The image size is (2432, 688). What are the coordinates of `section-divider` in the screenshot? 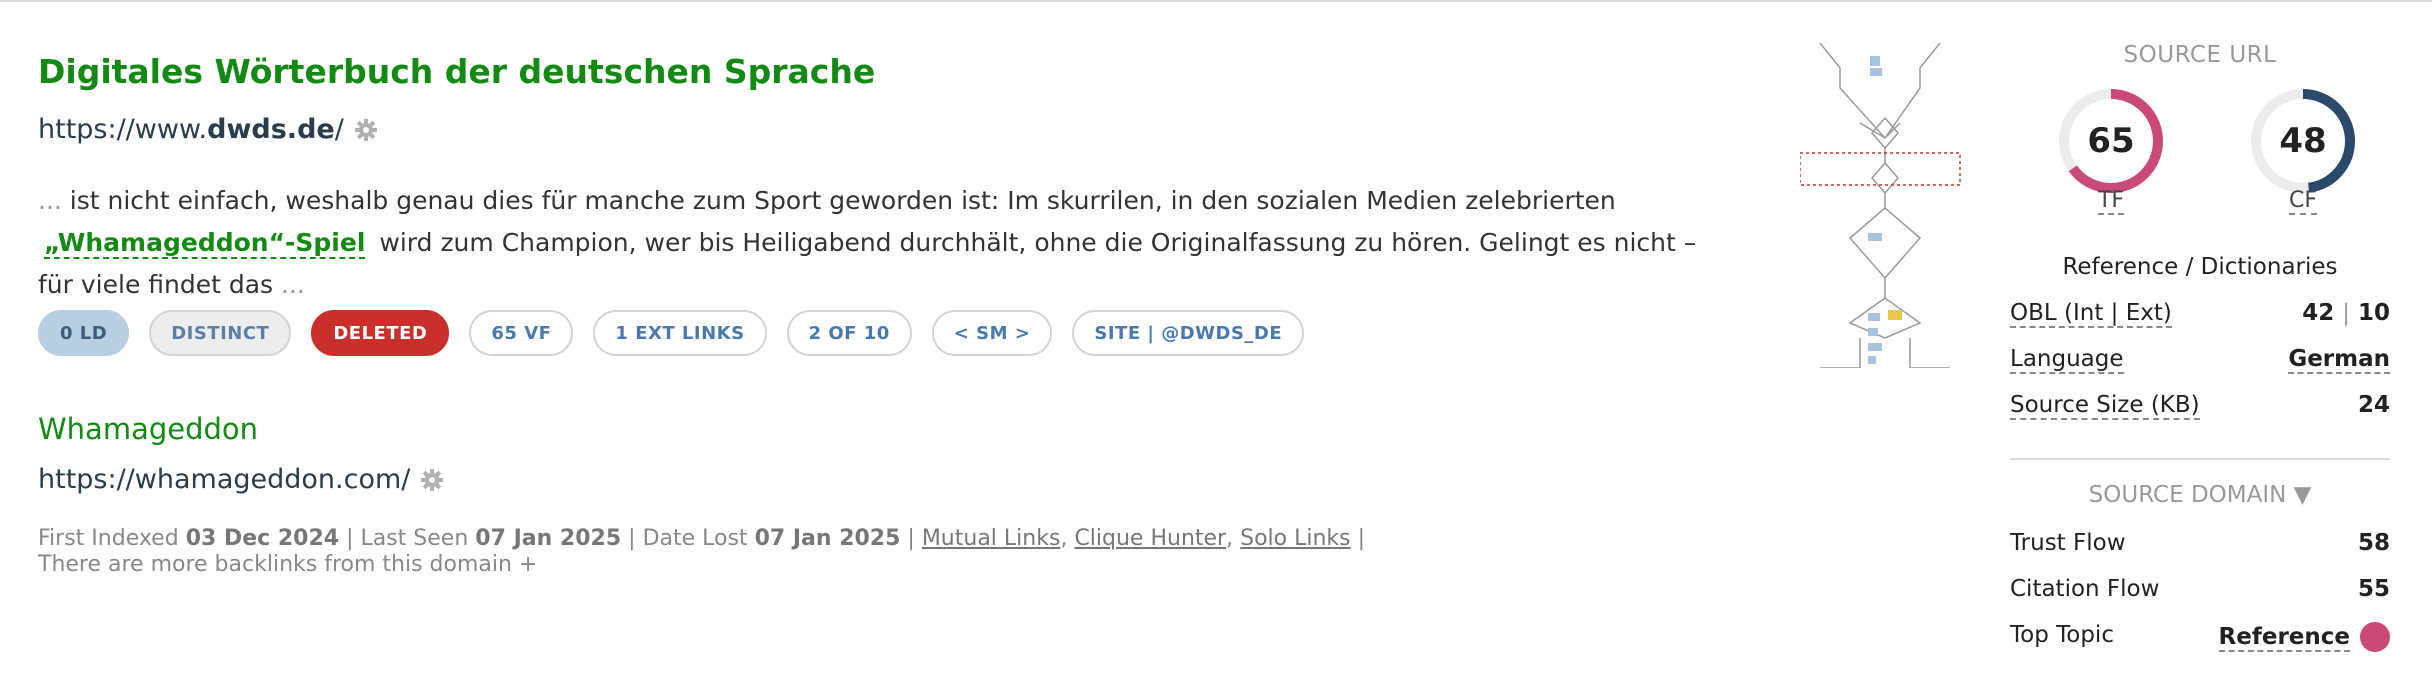 It's located at (2200, 459).